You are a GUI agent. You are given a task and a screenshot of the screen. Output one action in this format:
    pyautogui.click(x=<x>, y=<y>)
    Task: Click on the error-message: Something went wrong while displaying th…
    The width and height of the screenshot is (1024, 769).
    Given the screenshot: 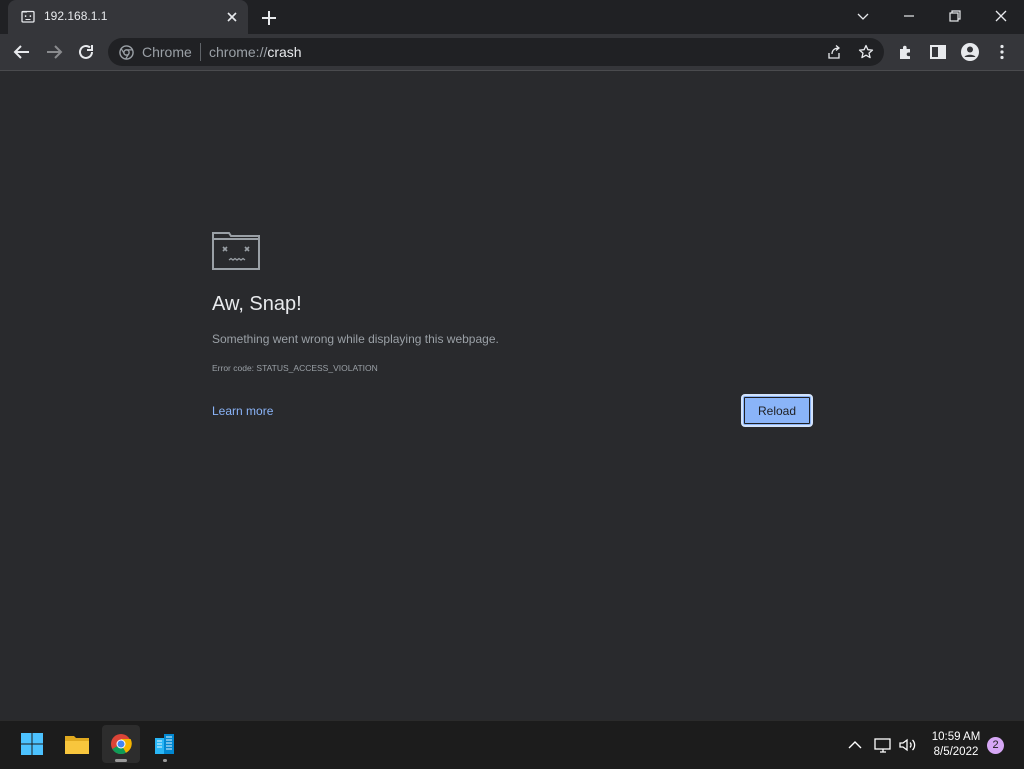 What is the action you would take?
    pyautogui.click(x=355, y=339)
    